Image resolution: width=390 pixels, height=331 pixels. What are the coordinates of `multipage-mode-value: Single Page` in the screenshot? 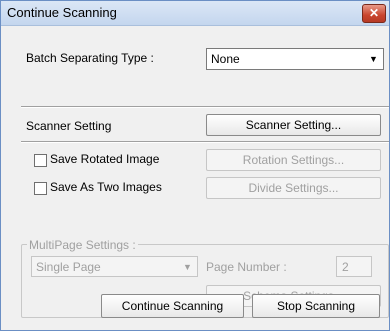 It's located at (68, 267).